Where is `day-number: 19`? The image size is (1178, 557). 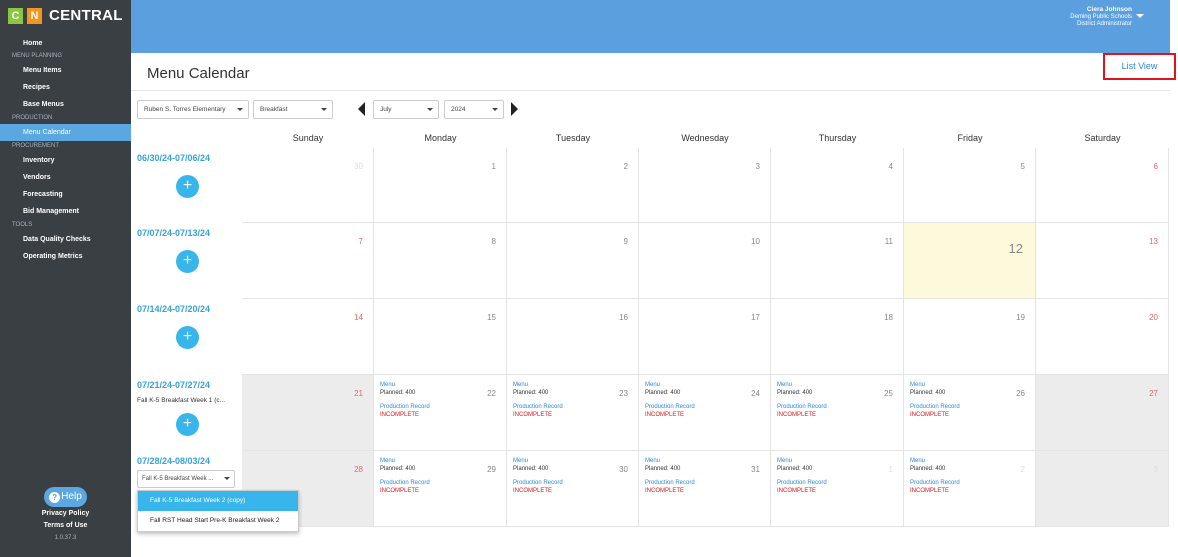
day-number: 19 is located at coordinates (1020, 317).